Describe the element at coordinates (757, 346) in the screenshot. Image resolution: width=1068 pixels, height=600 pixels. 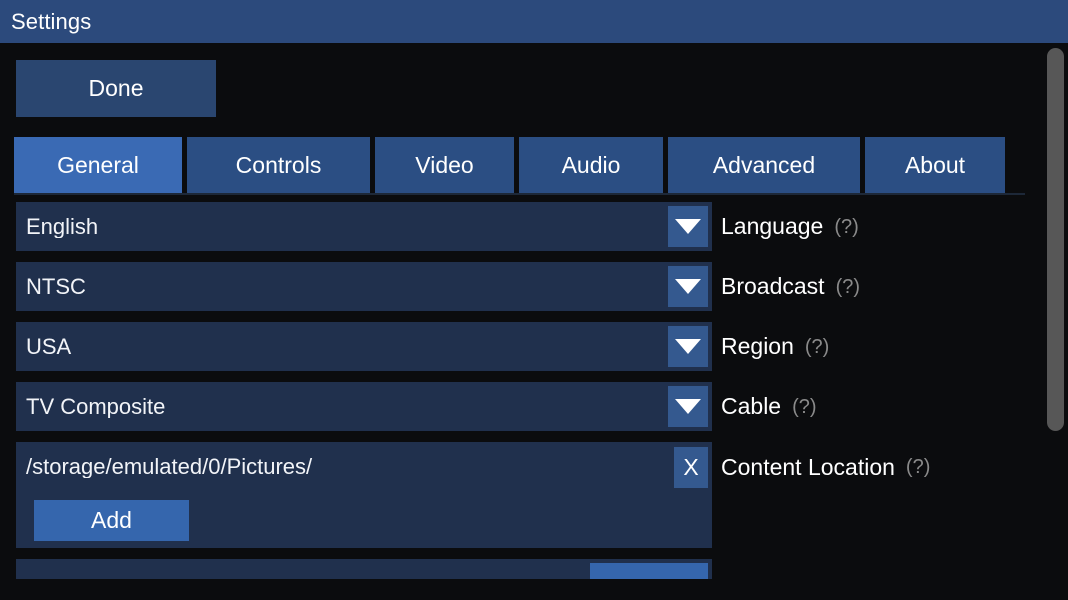
I see `setting-label: Region` at that location.